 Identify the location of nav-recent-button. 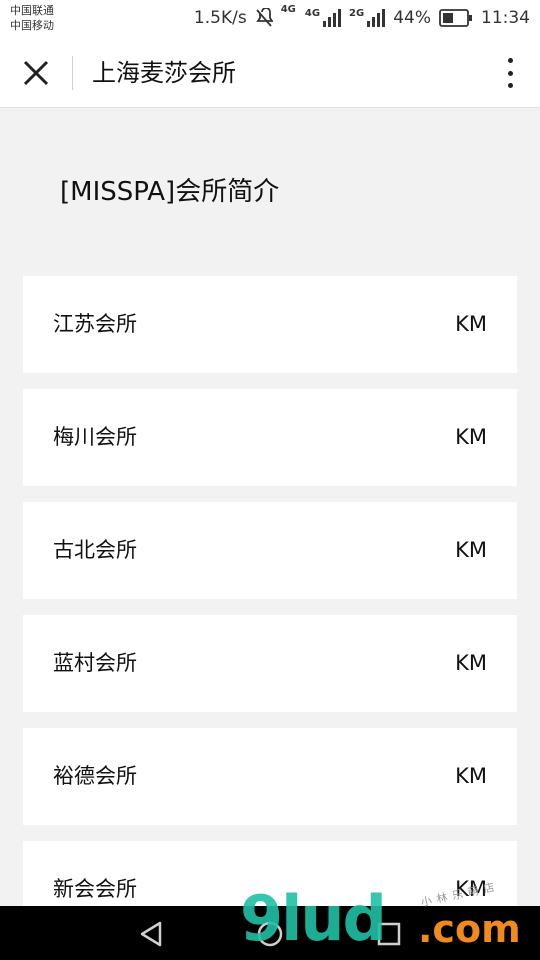
(389, 934).